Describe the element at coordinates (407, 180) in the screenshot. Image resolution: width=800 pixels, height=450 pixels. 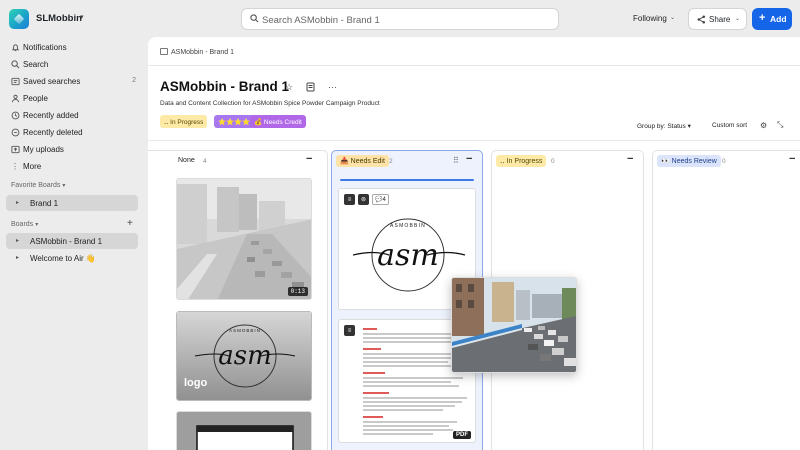
I see `upload-progress-bar` at that location.